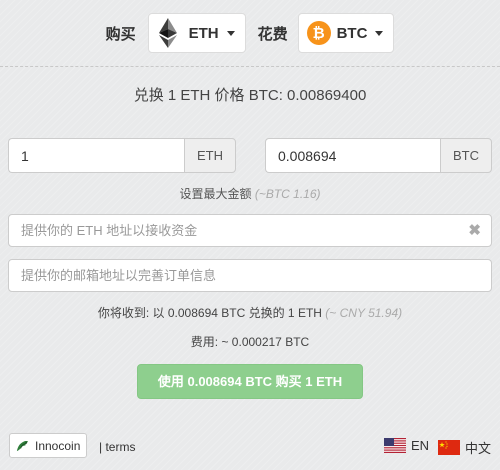 The width and height of the screenshot is (500, 470). Describe the element at coordinates (250, 66) in the screenshot. I see `section-divider` at that location.